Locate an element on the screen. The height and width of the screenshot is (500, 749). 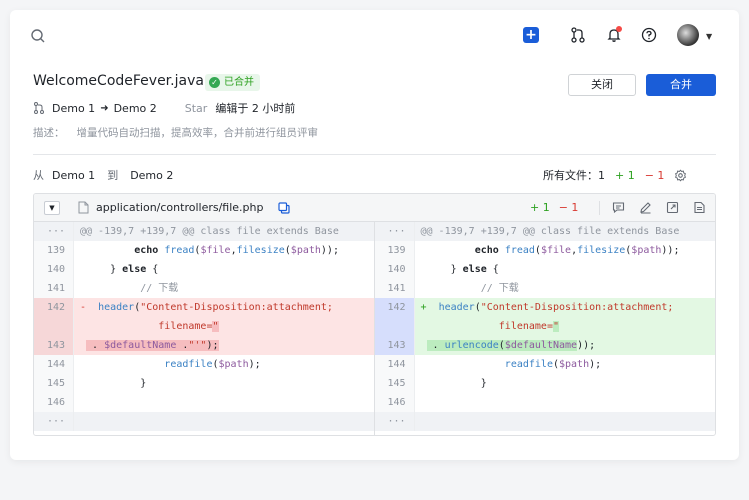
description-text: 增量代码自动扫描，提高效率，合并前进行组员评审 is located at coordinates (197, 133).